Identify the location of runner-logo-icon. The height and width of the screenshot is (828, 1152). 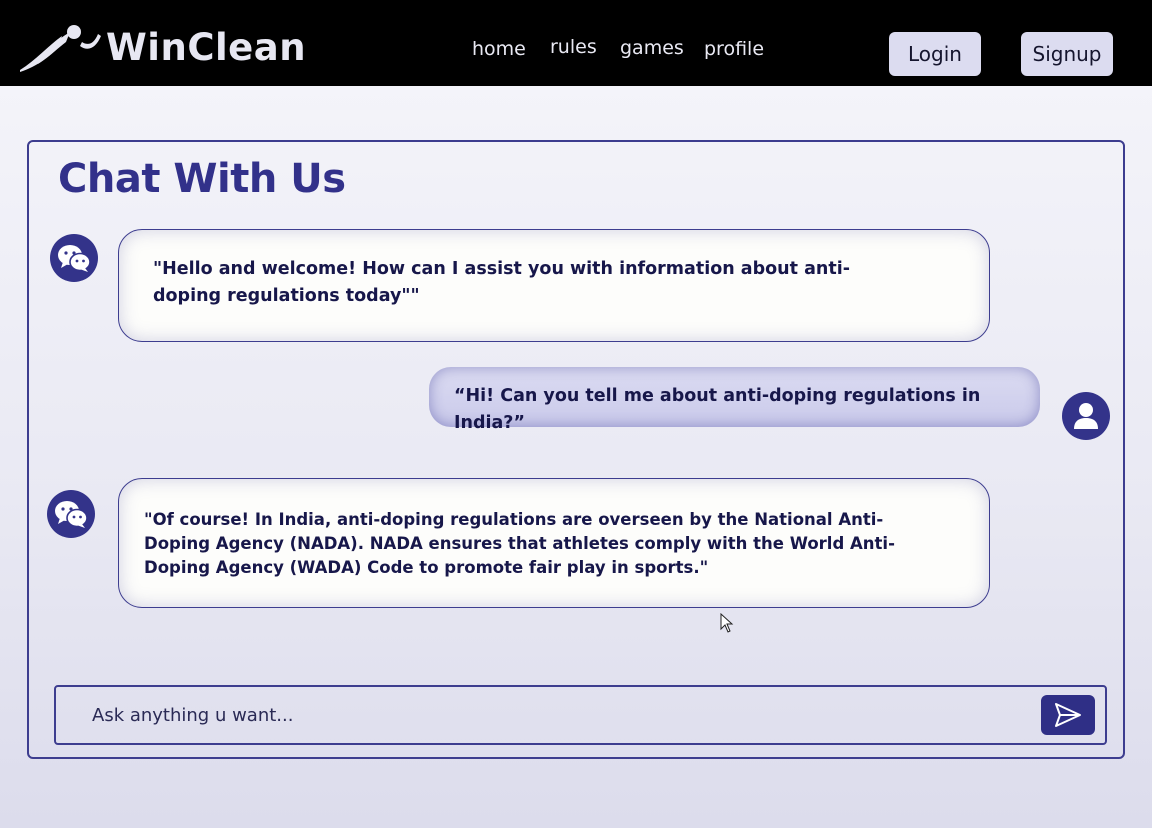
(60, 48).